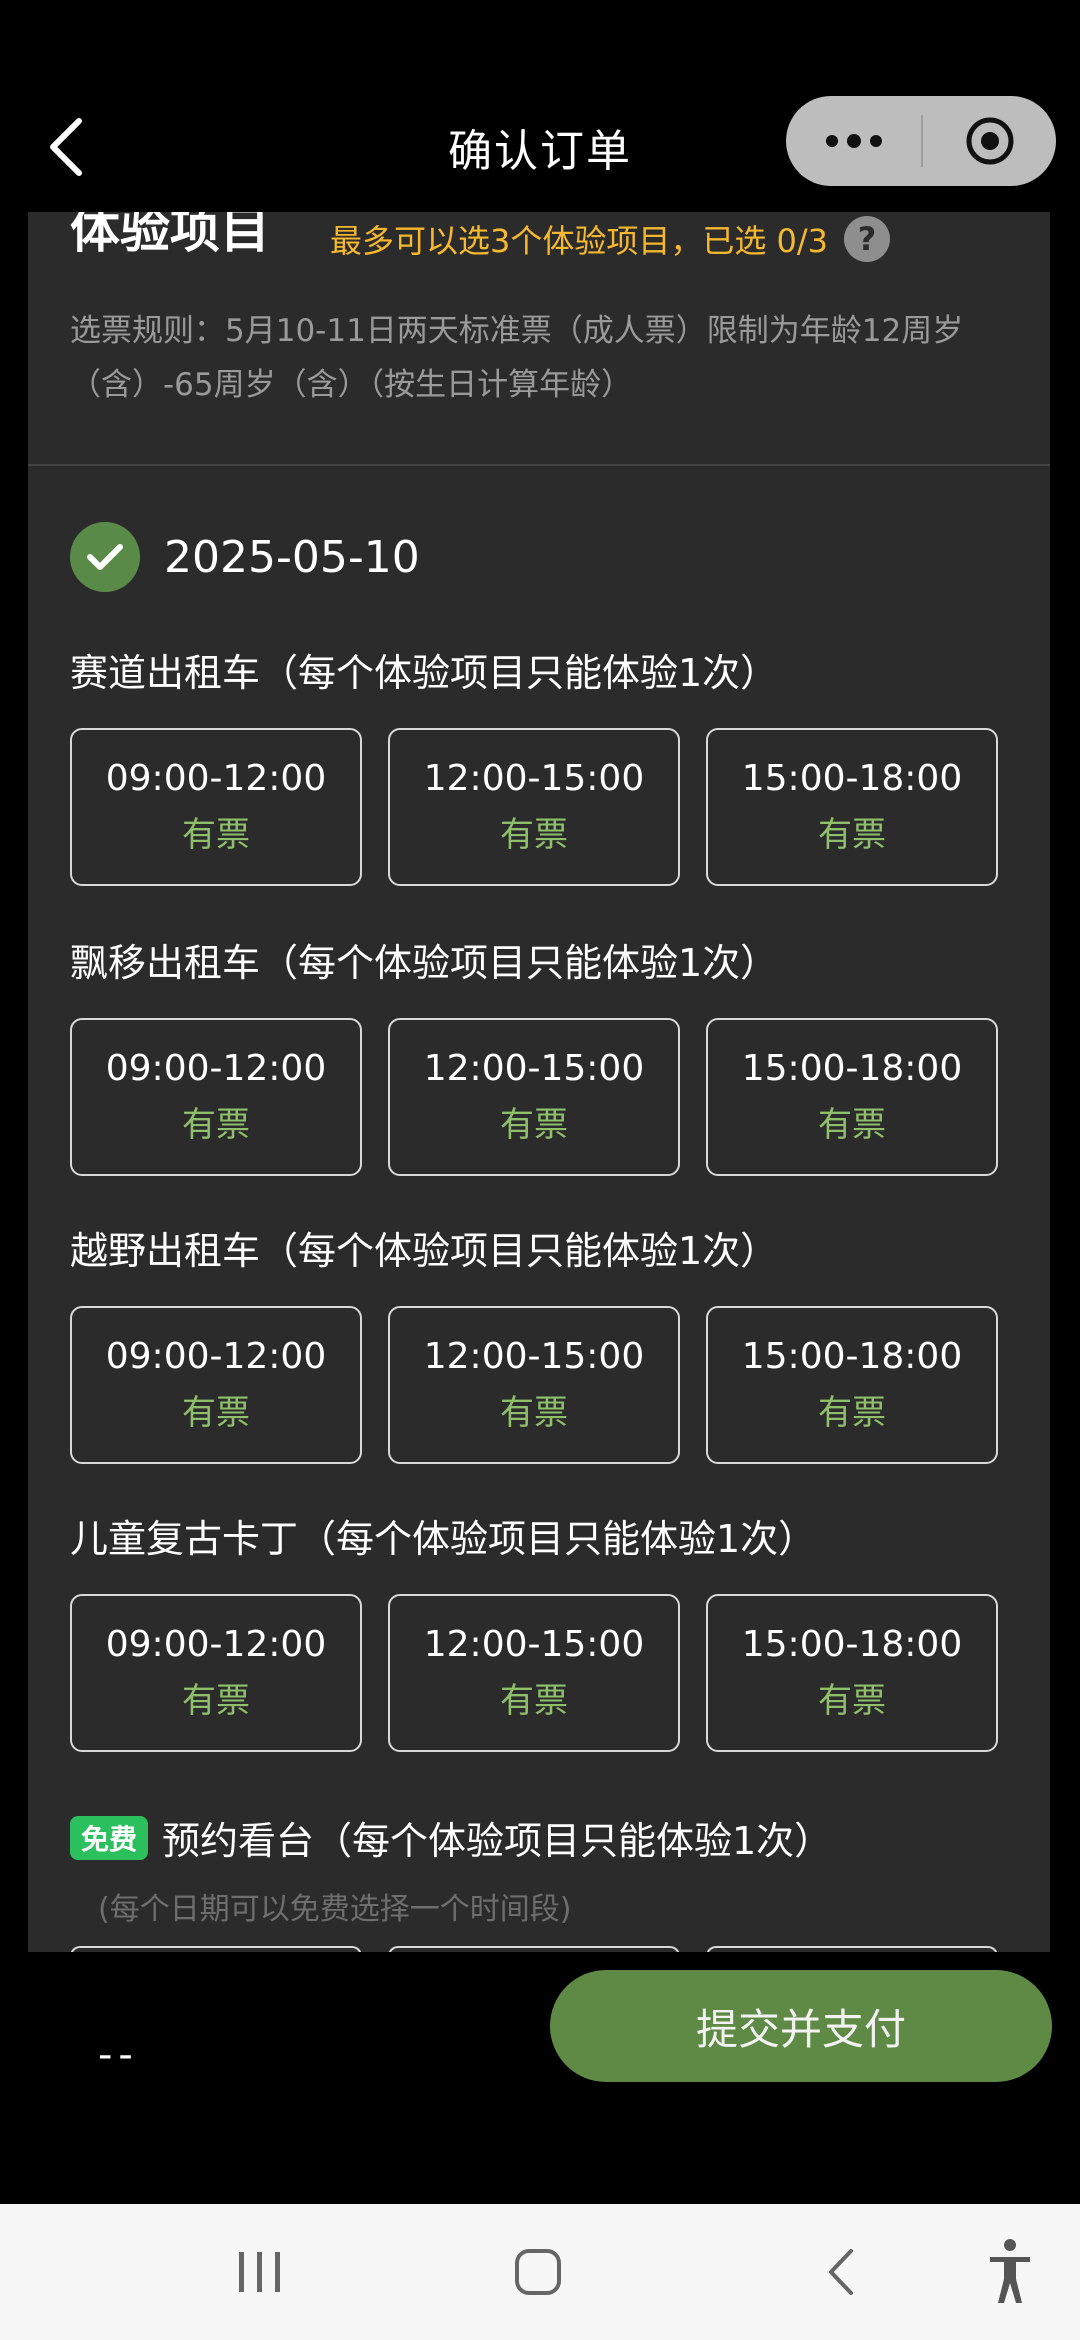 The height and width of the screenshot is (2340, 1080). I want to click on free-badge: 免费, so click(109, 1837).